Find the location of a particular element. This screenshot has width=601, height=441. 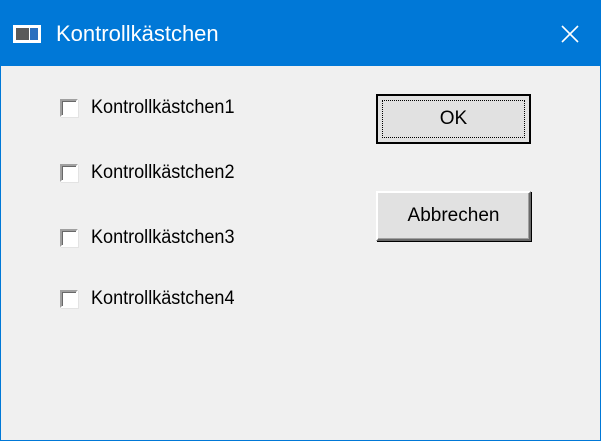

checkbox-row-2: Kontrollkästchen2 is located at coordinates (151, 173).